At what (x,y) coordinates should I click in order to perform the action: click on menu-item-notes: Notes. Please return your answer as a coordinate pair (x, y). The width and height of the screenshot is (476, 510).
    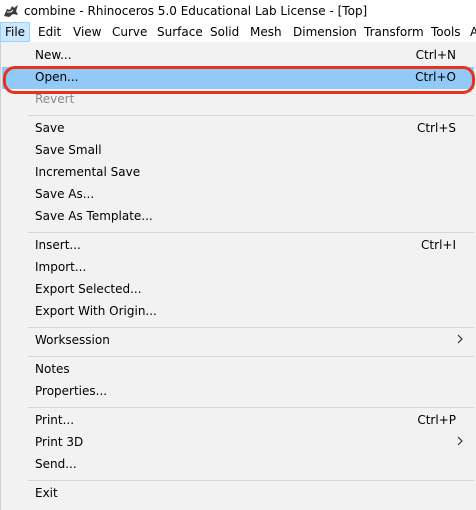
    Looking at the image, I should click on (238, 370).